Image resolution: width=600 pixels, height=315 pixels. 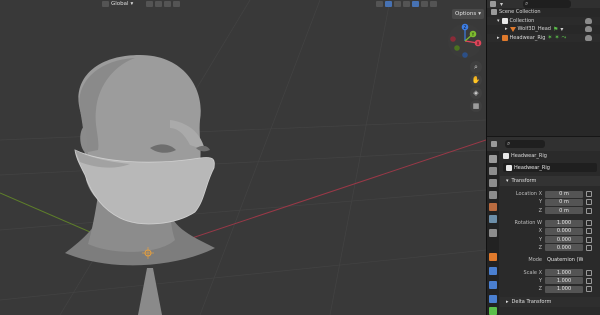 What do you see at coordinates (415, 4) in the screenshot?
I see `solid-shading-icon` at bounding box center [415, 4].